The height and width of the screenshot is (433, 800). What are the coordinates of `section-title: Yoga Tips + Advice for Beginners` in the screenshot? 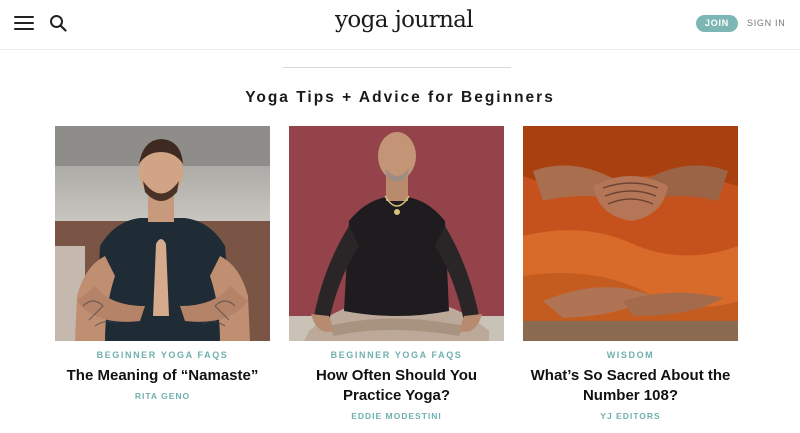 It's located at (400, 97).